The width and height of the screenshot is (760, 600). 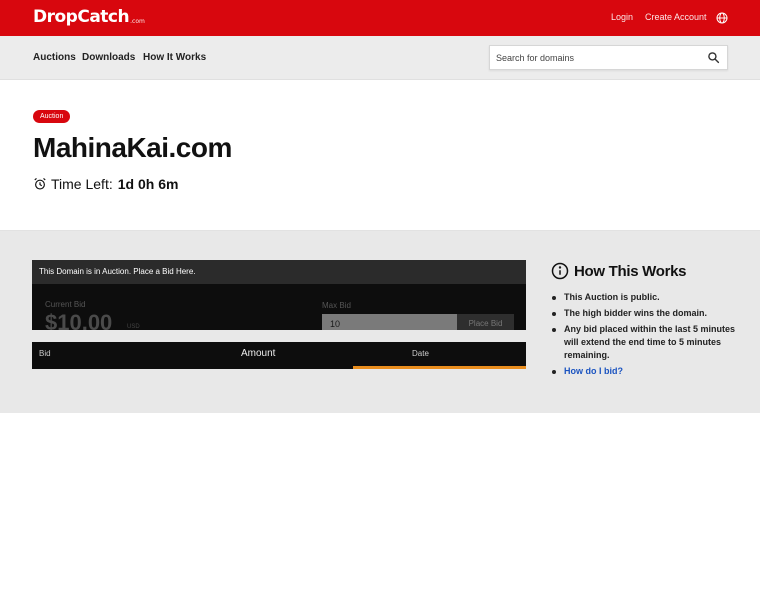 What do you see at coordinates (137, 21) in the screenshot?
I see `logo-domain-suffix: .com` at bounding box center [137, 21].